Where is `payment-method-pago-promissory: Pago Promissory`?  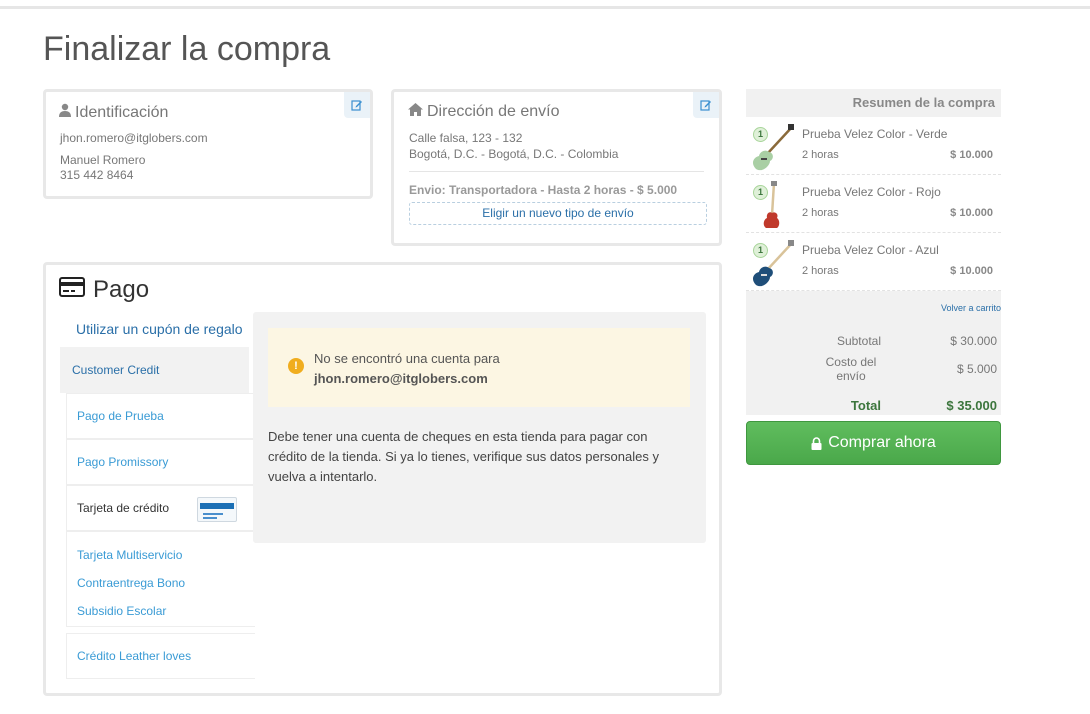
payment-method-pago-promissory: Pago Promissory is located at coordinates (160, 462).